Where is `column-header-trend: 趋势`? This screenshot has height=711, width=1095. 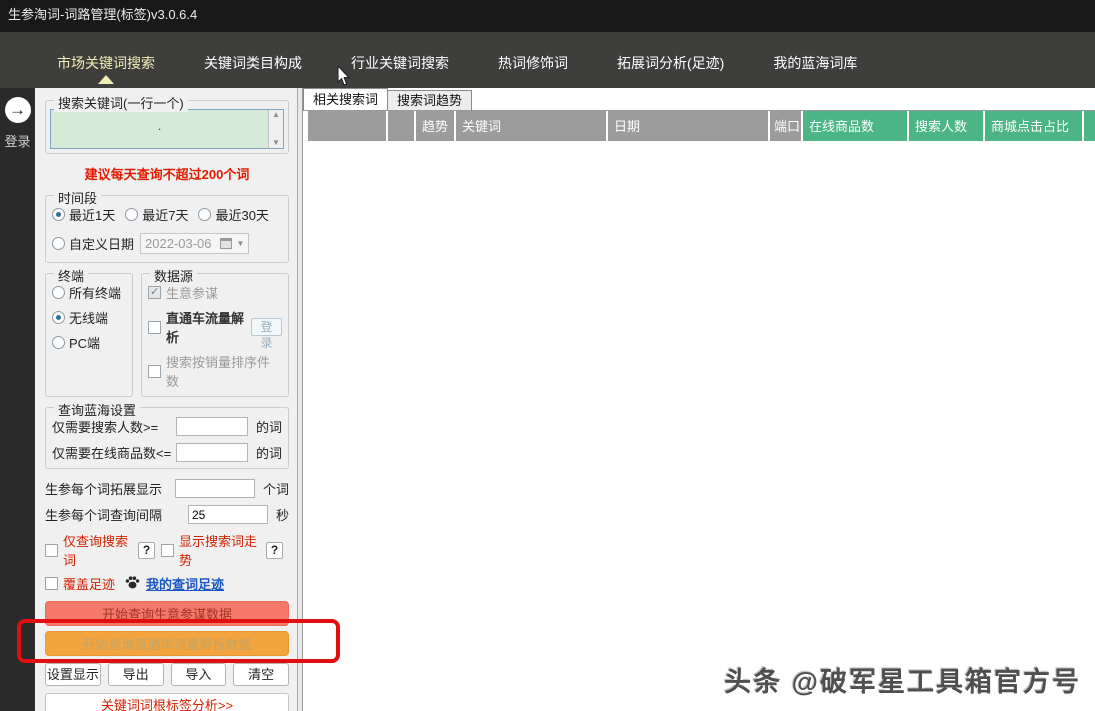
column-header-trend: 趋势 is located at coordinates (435, 126).